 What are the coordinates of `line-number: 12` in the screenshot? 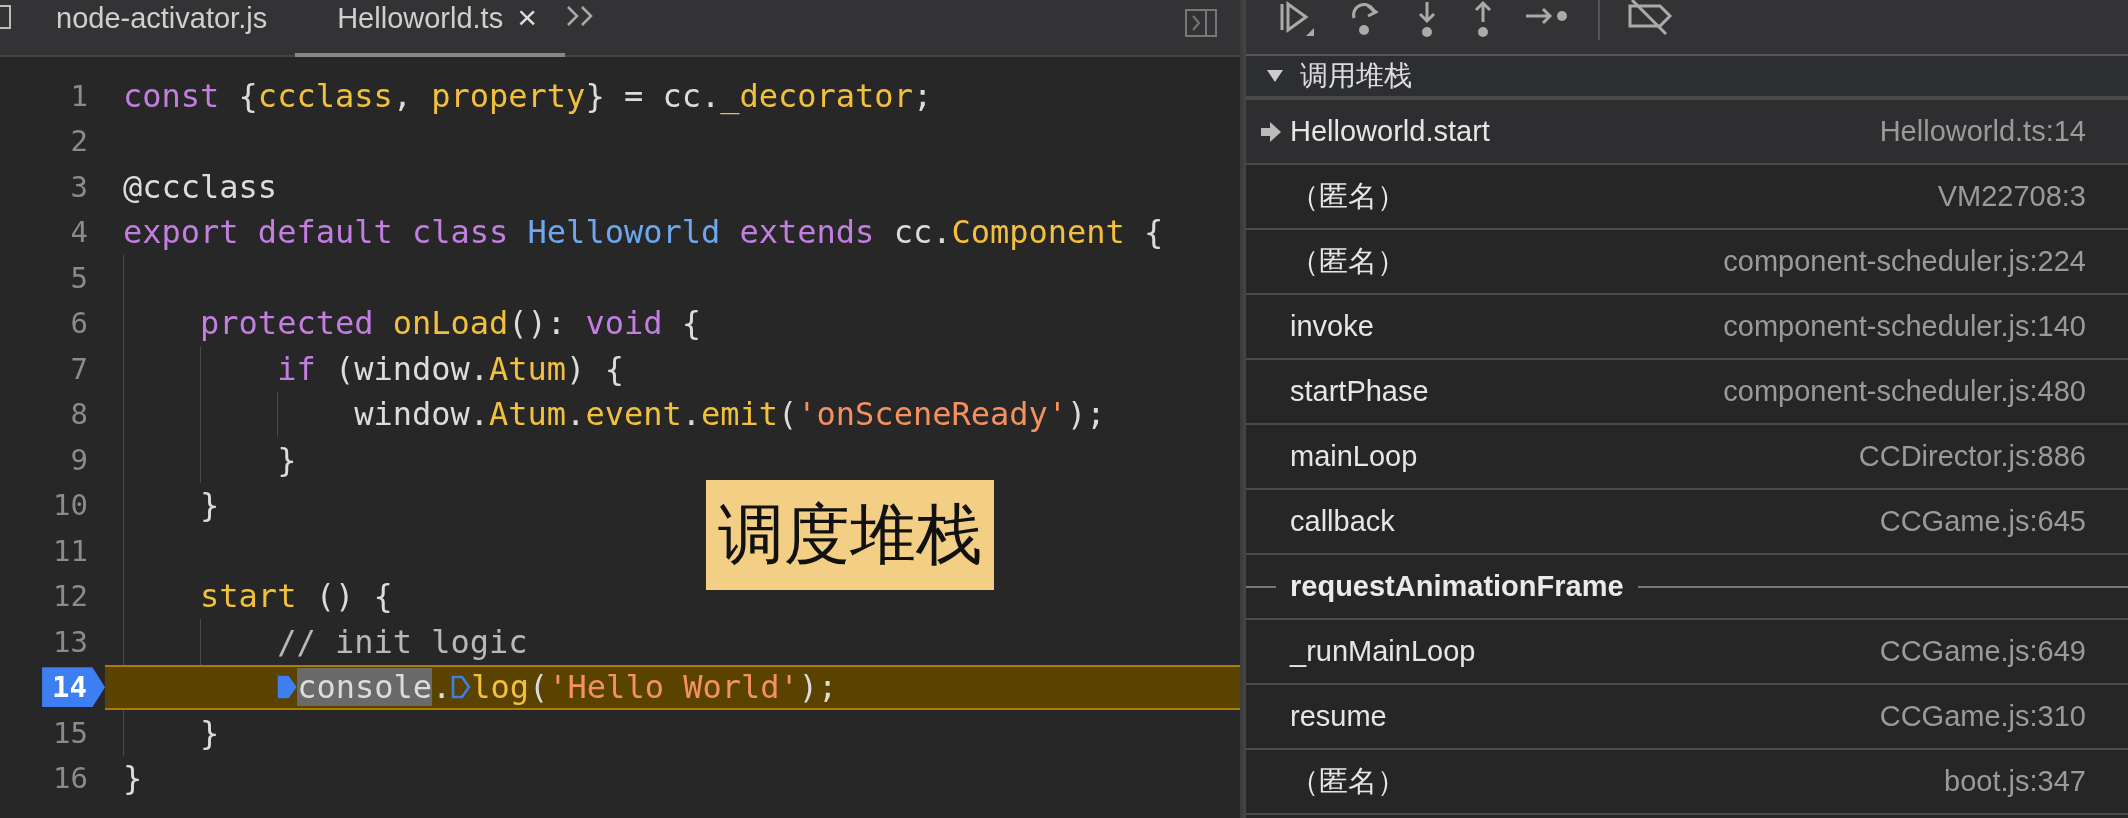 It's located at (70, 596).